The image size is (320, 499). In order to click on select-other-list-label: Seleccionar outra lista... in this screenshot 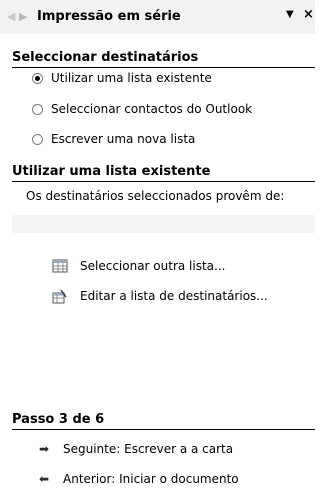, I will do `click(153, 266)`.